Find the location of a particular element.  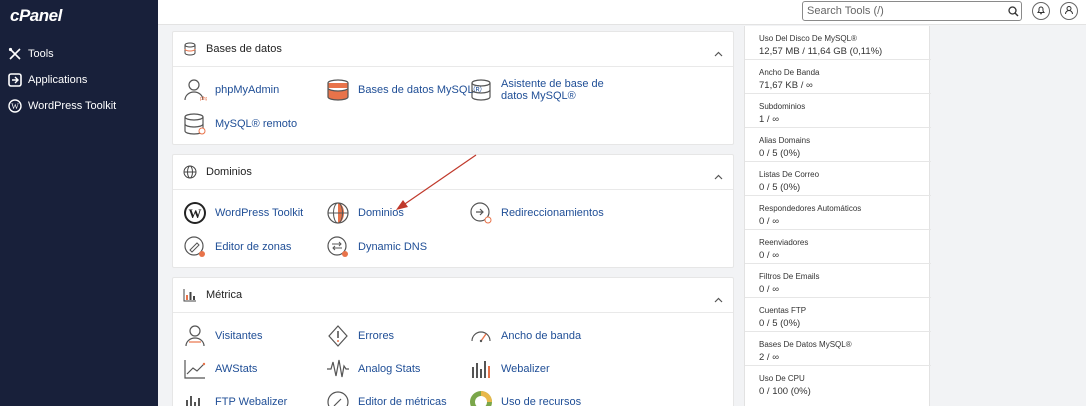

tool-label: WordPress Toolkit is located at coordinates (259, 213).